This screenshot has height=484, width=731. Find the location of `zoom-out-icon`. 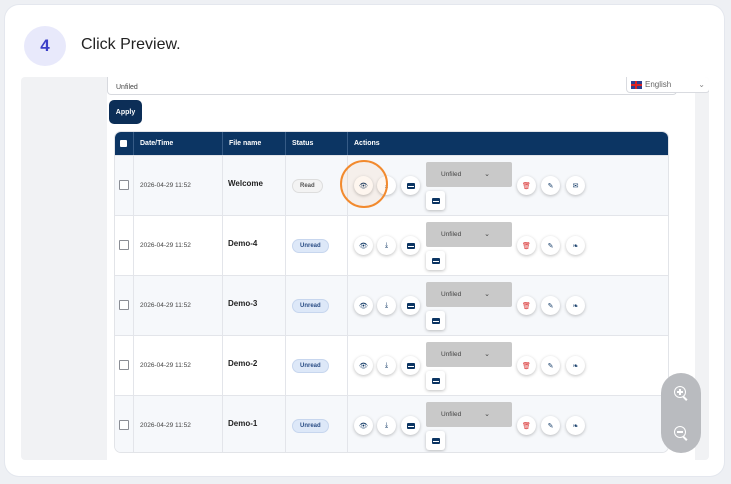

zoom-out-icon is located at coordinates (681, 433).